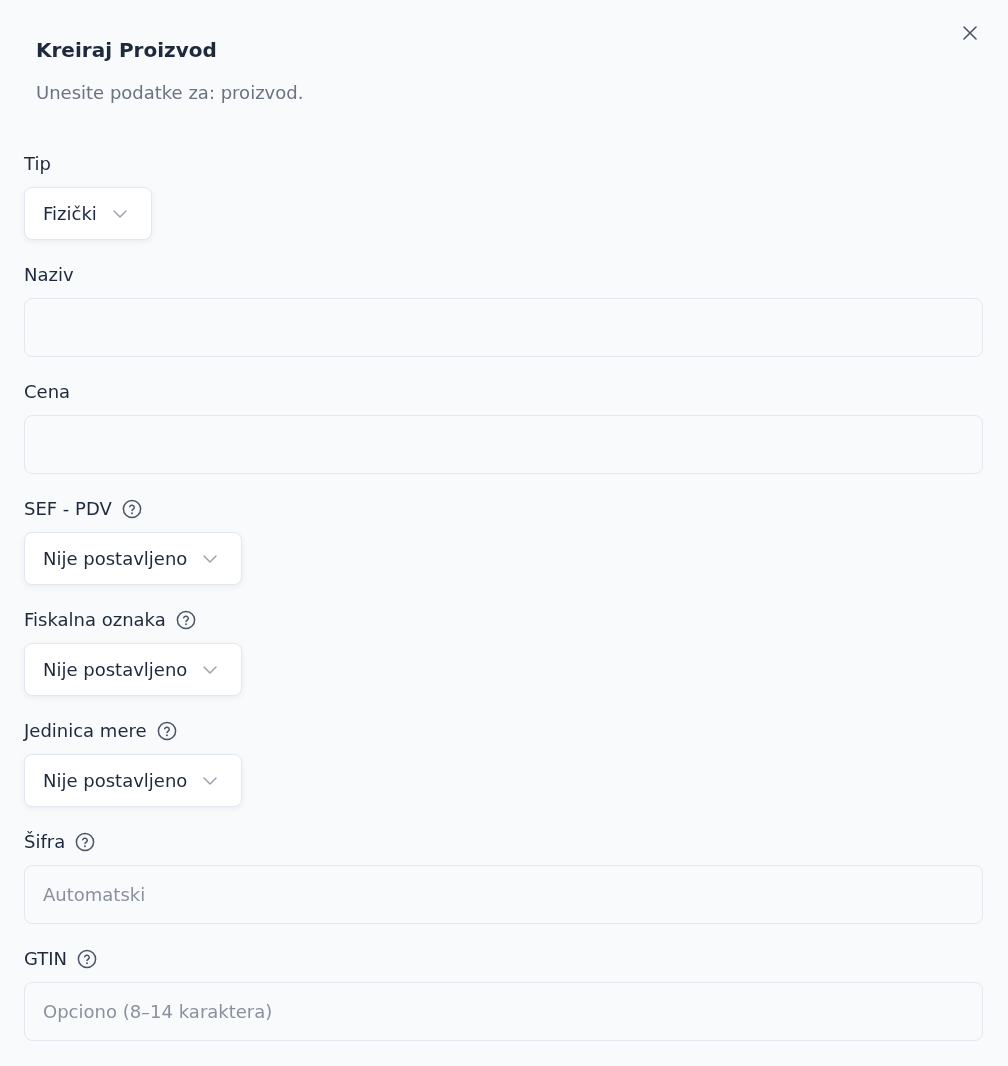 The height and width of the screenshot is (1066, 1008). I want to click on field-label: Cena, so click(47, 392).